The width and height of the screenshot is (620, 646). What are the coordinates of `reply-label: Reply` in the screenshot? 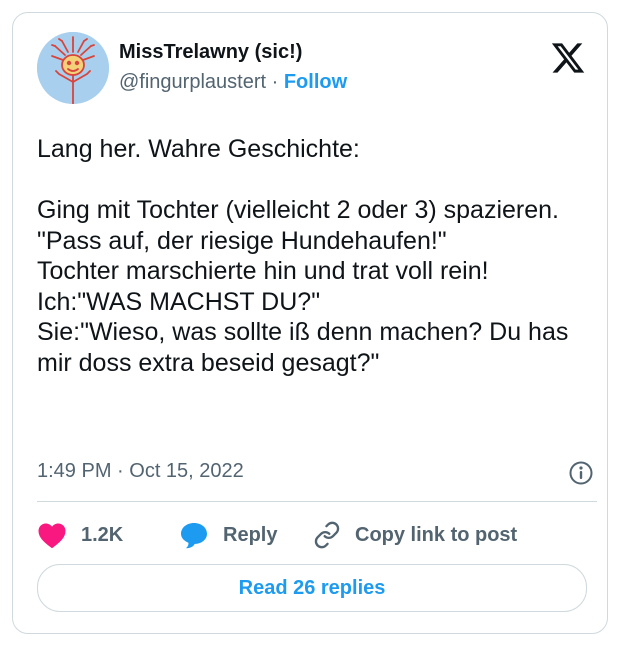 It's located at (250, 534).